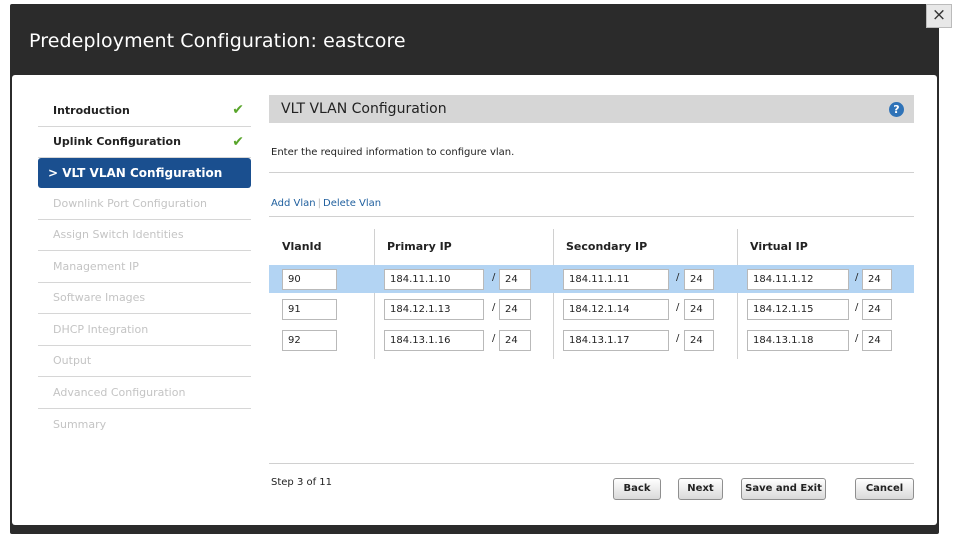 The image size is (955, 539). I want to click on virtual-ip-field: 184.11.1.12, so click(798, 279).